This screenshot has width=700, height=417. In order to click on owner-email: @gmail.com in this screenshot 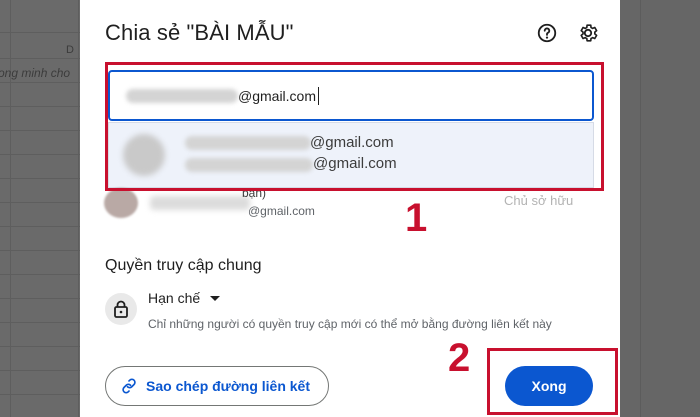, I will do `click(281, 211)`.